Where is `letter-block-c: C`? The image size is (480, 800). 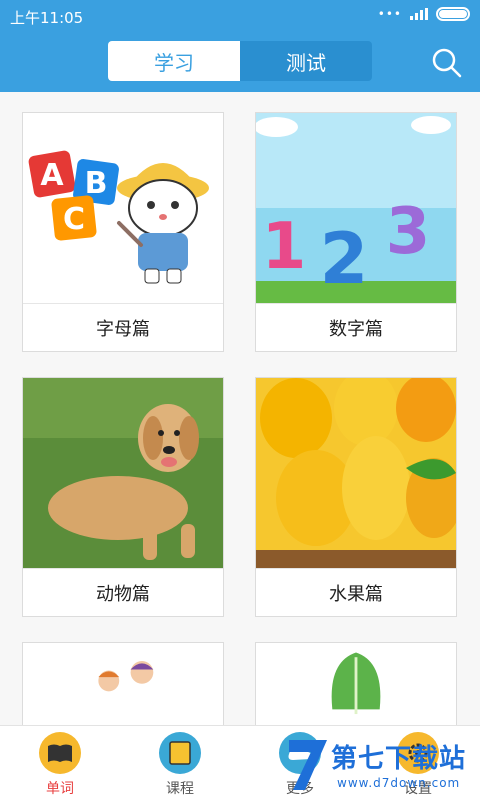
letter-block-c: C is located at coordinates (74, 218).